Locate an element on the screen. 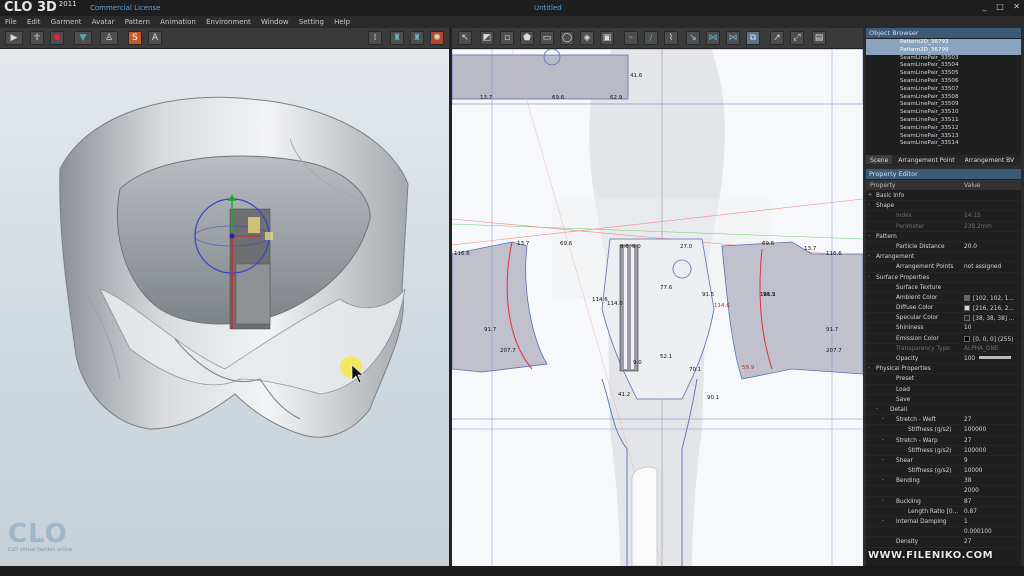 This screenshot has width=1024, height=576. property-row: - Shear 9 is located at coordinates (943, 461).